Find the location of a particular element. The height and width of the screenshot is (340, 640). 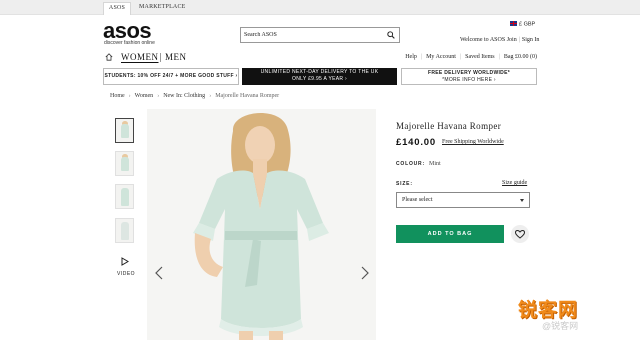

search-box is located at coordinates (320, 35).